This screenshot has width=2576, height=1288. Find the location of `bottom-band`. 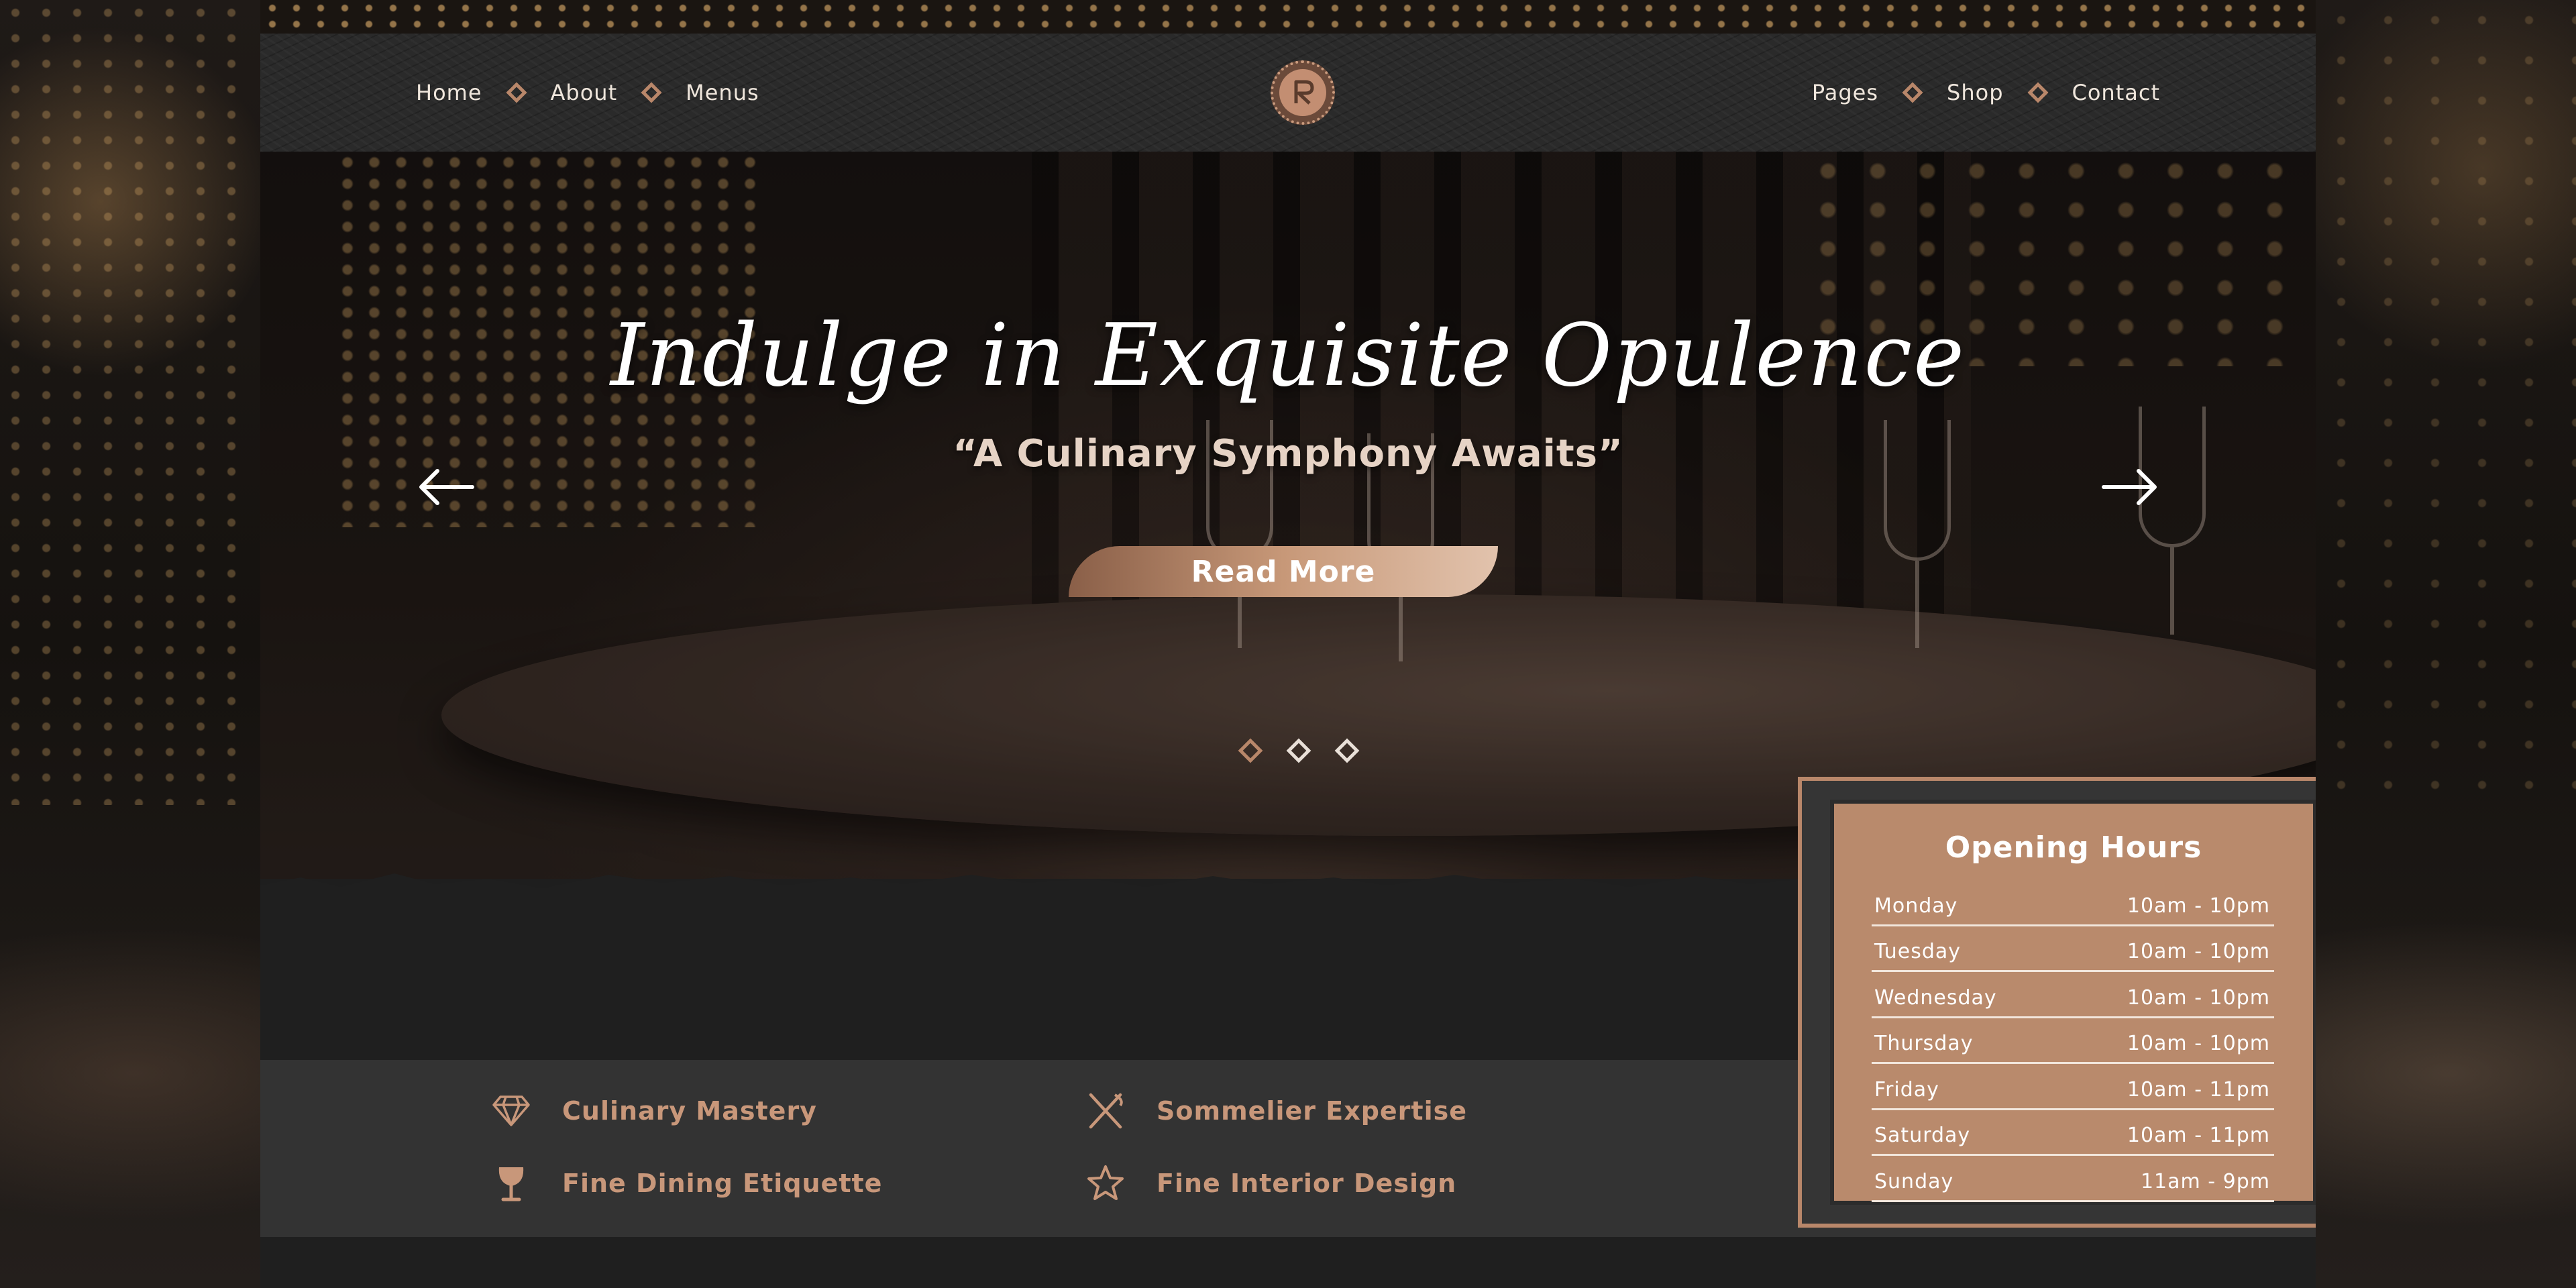

bottom-band is located at coordinates (1288, 1262).